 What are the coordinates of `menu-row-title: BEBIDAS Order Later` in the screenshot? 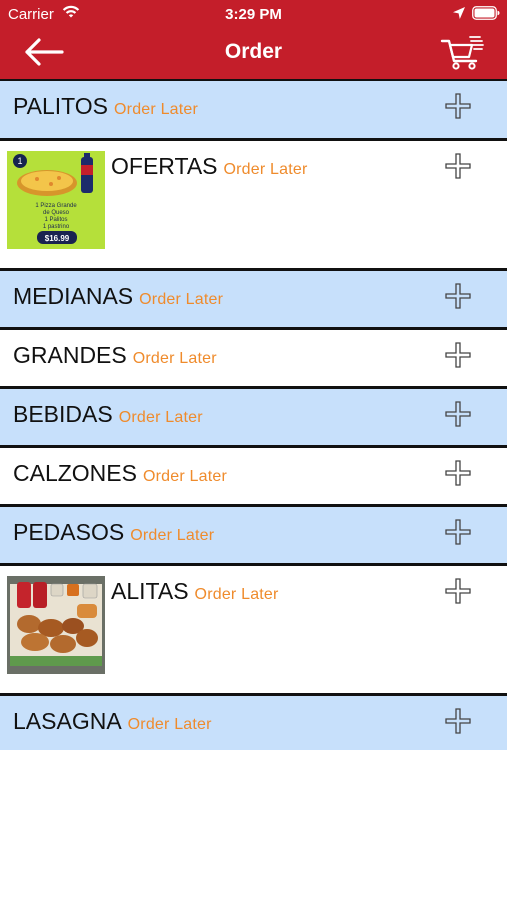 It's located at (108, 414).